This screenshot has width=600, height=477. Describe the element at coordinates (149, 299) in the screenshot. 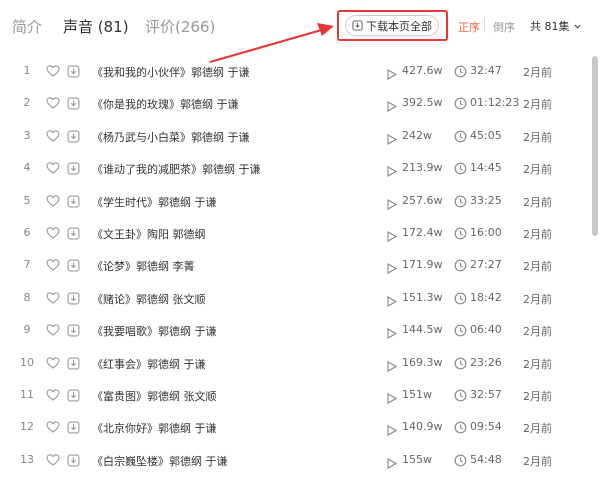

I see `track-title: 《赌论》郭德纲 张文顺` at that location.